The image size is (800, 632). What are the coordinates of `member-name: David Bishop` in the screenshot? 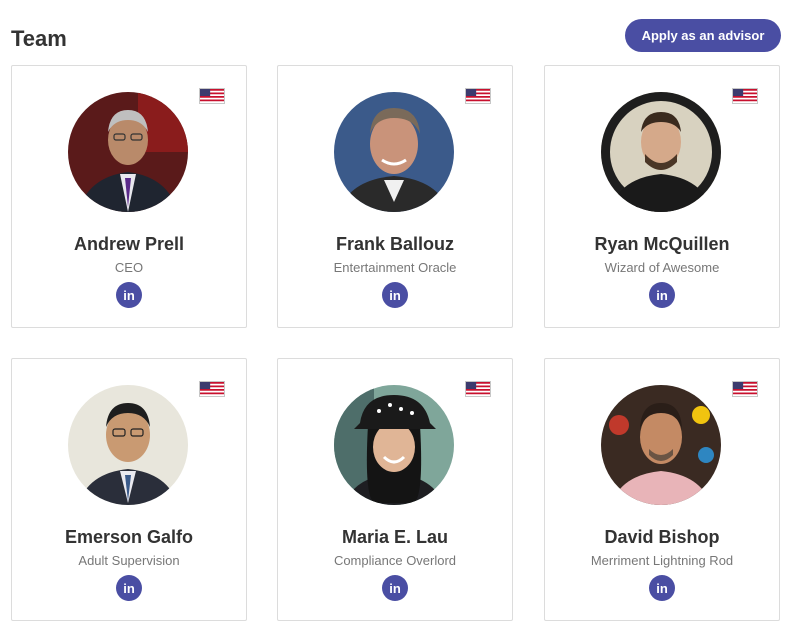 It's located at (662, 537).